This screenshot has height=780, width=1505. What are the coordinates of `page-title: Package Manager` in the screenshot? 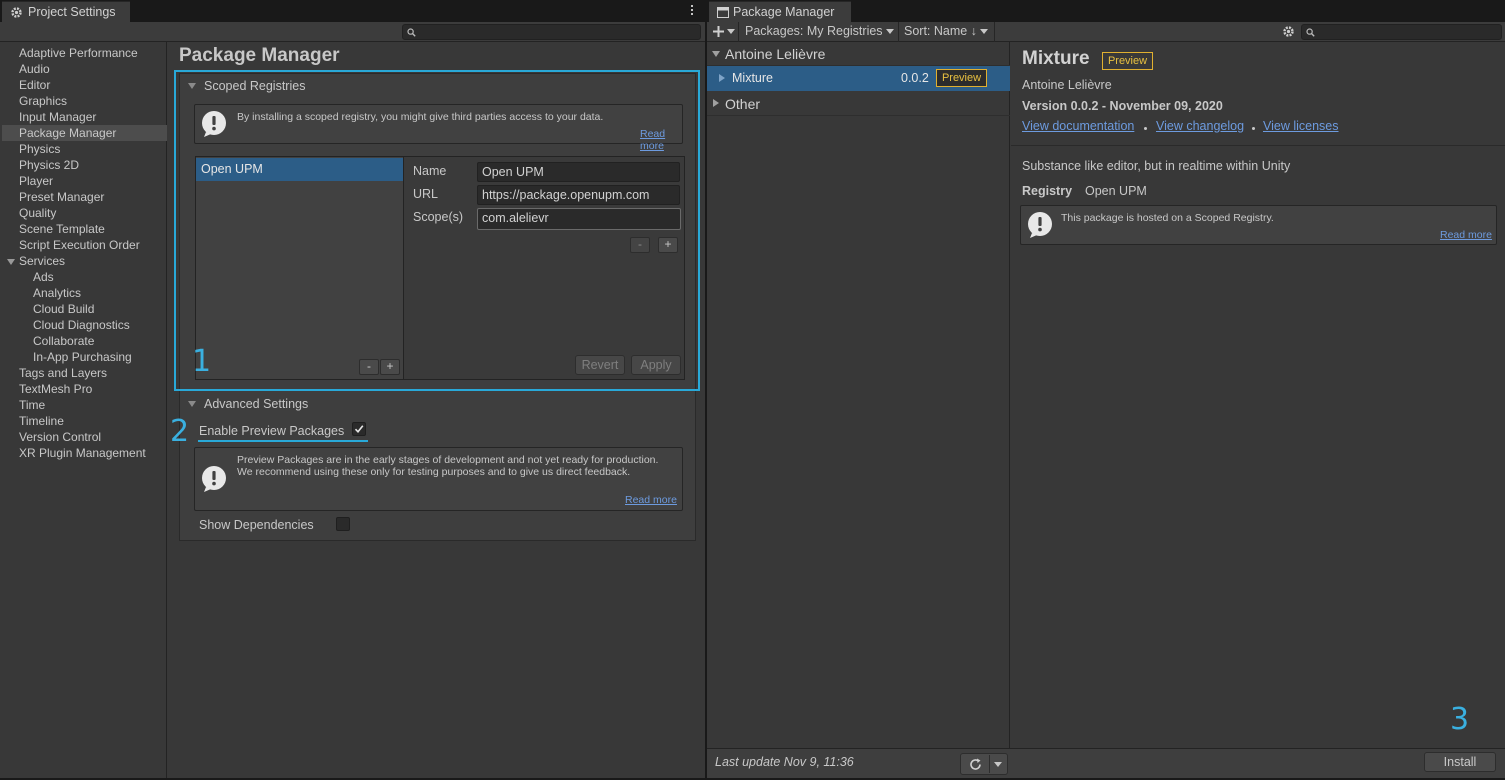 It's located at (259, 55).